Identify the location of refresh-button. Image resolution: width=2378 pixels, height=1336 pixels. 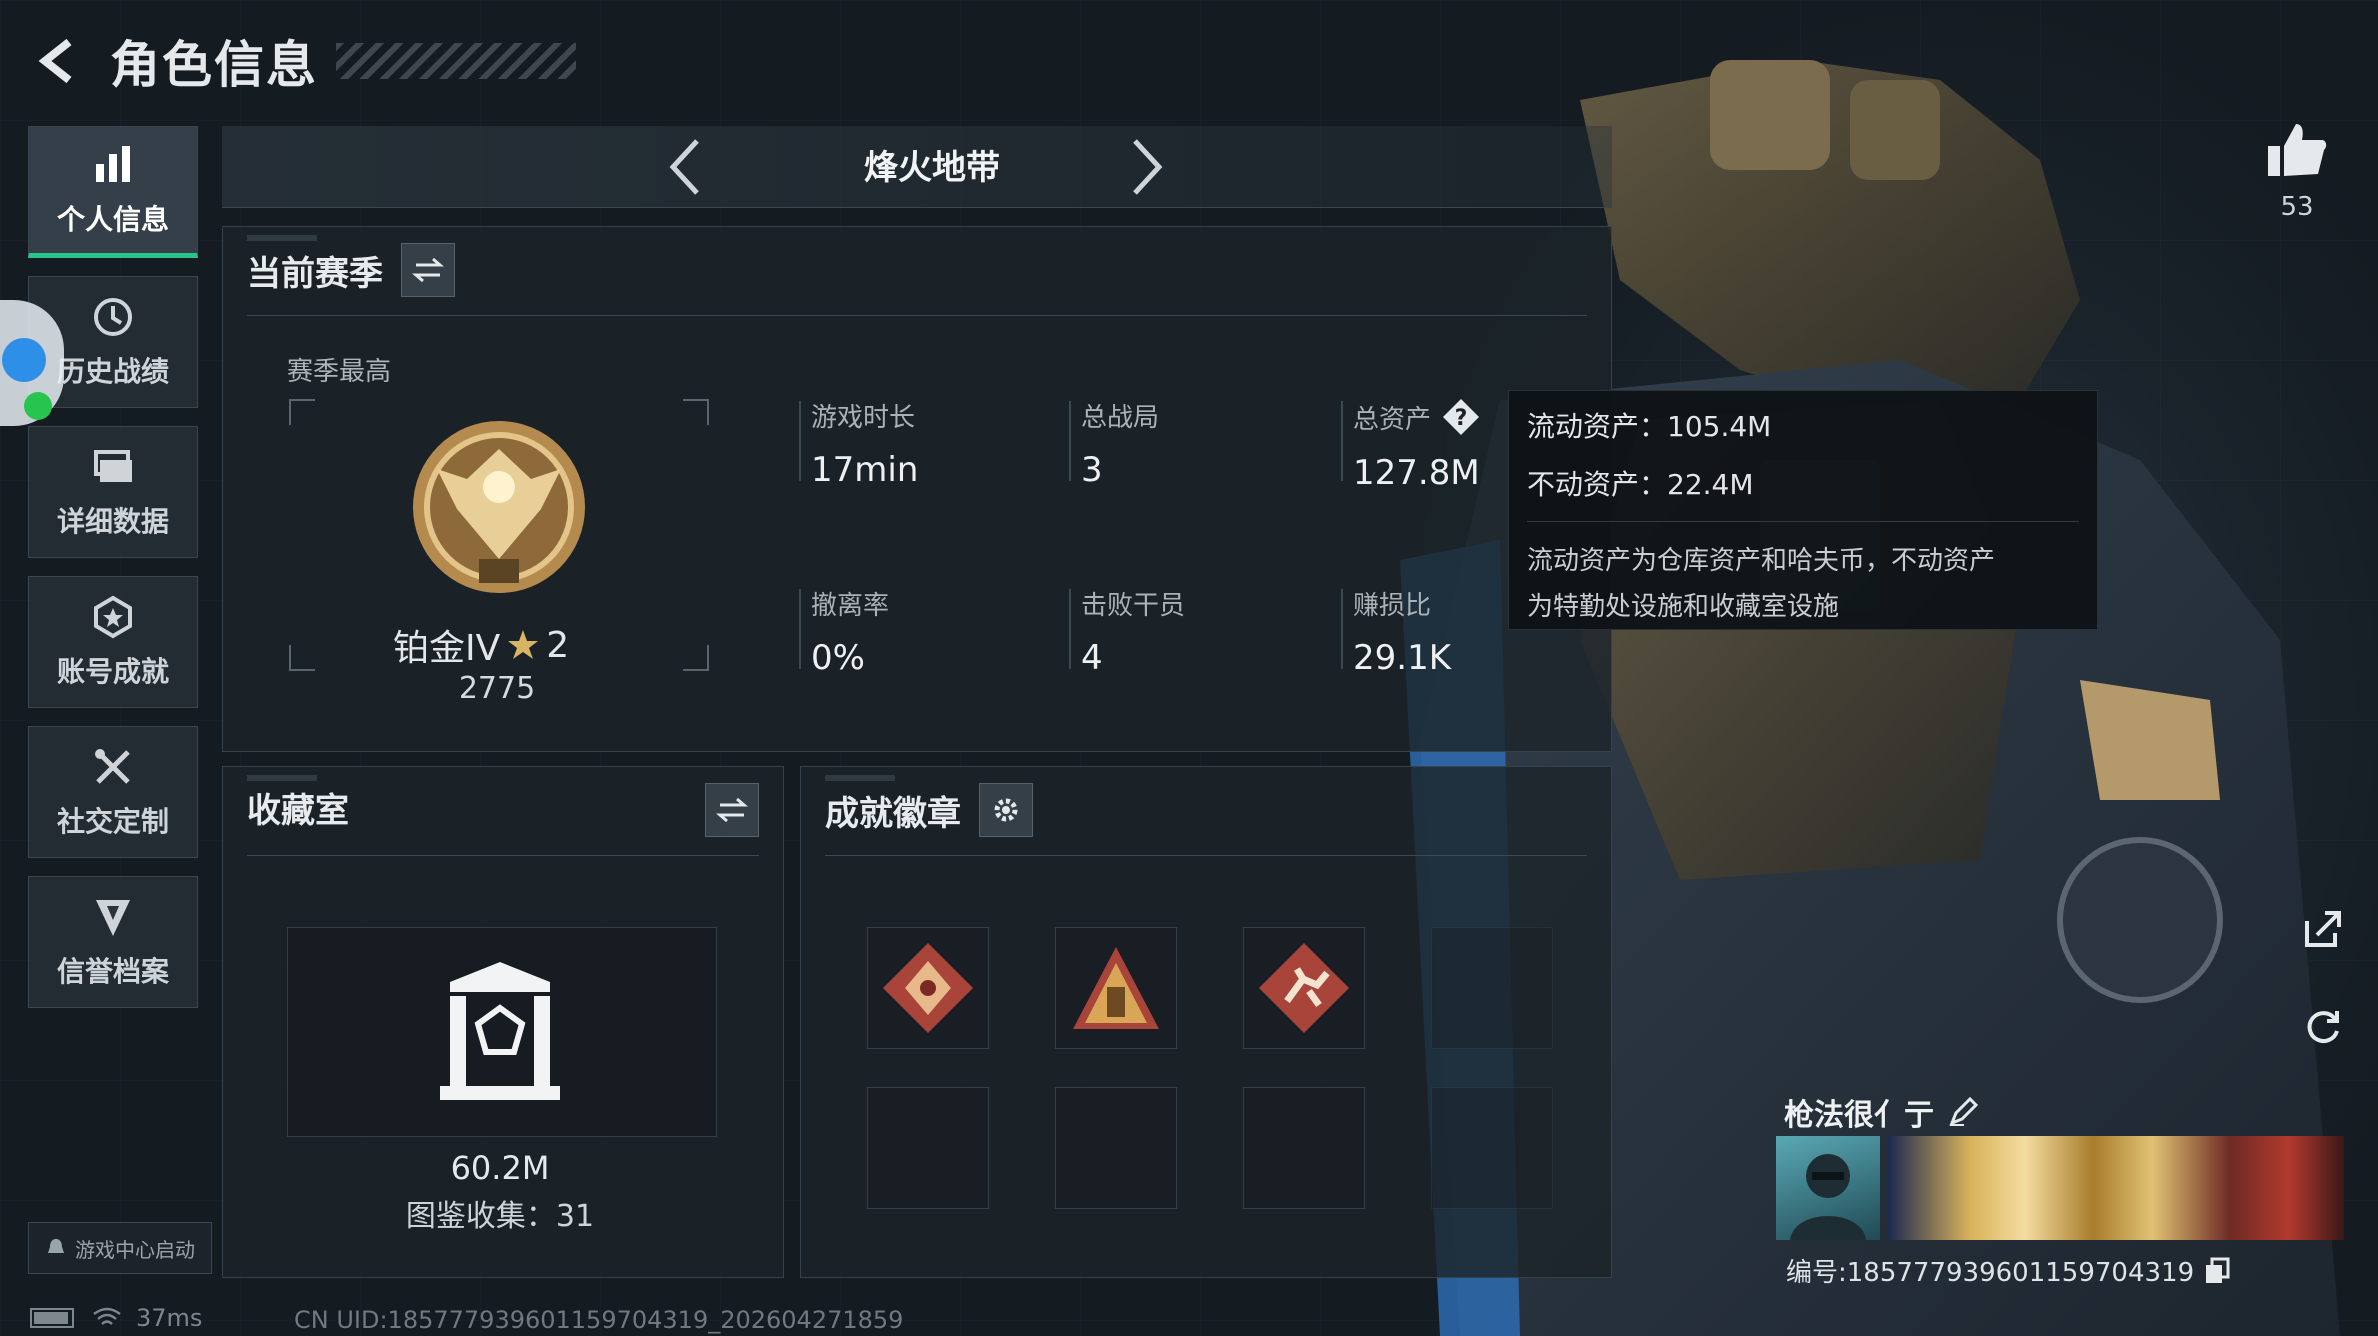
(2323, 1027).